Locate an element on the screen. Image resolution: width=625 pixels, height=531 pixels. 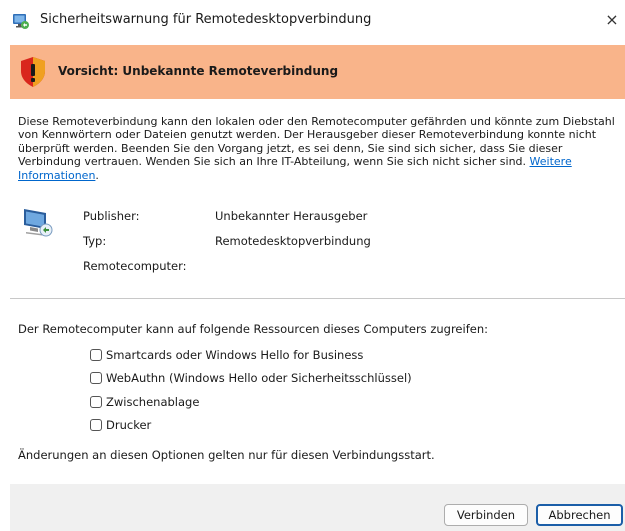
type-value: Remotedesktopverbindung is located at coordinates (293, 241).